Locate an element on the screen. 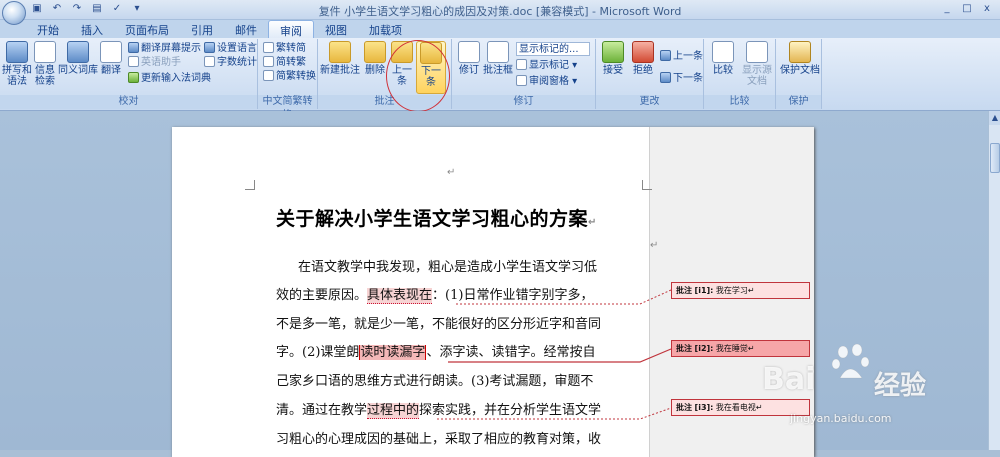 This screenshot has width=1000, height=457. next-change-button: 下一条 is located at coordinates (681, 79).